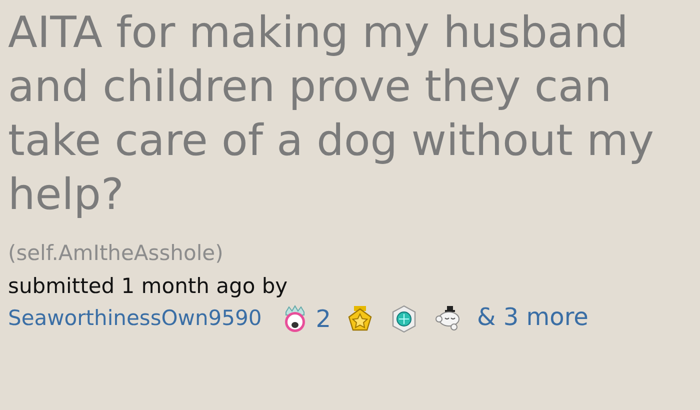 This screenshot has width=700, height=410. Describe the element at coordinates (532, 317) in the screenshot. I see `more-awards-link: & 3 more` at that location.